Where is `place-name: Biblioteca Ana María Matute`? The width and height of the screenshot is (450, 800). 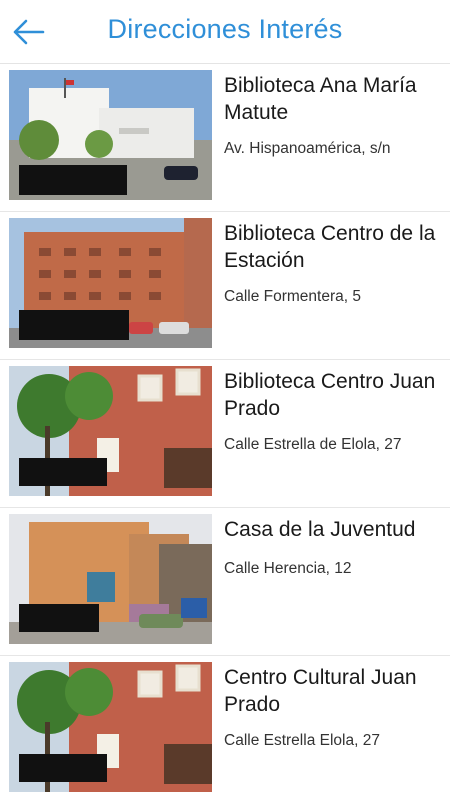
place-name: Biblioteca Ana María Matute is located at coordinates (320, 99).